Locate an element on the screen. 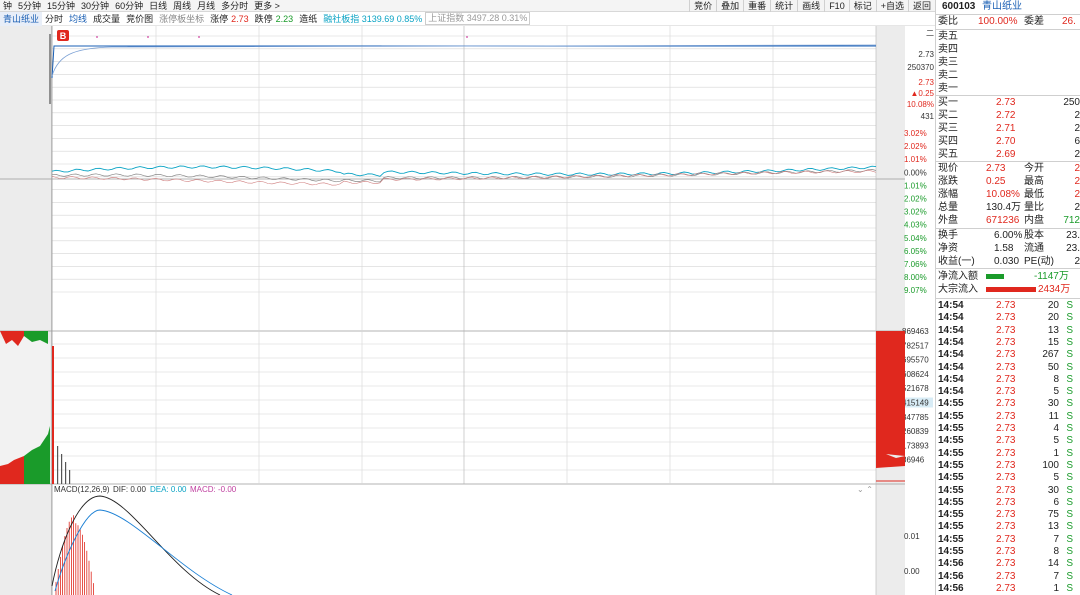 This screenshot has height=595, width=1080. period-tab-3: 30分钟 is located at coordinates (95, 6).